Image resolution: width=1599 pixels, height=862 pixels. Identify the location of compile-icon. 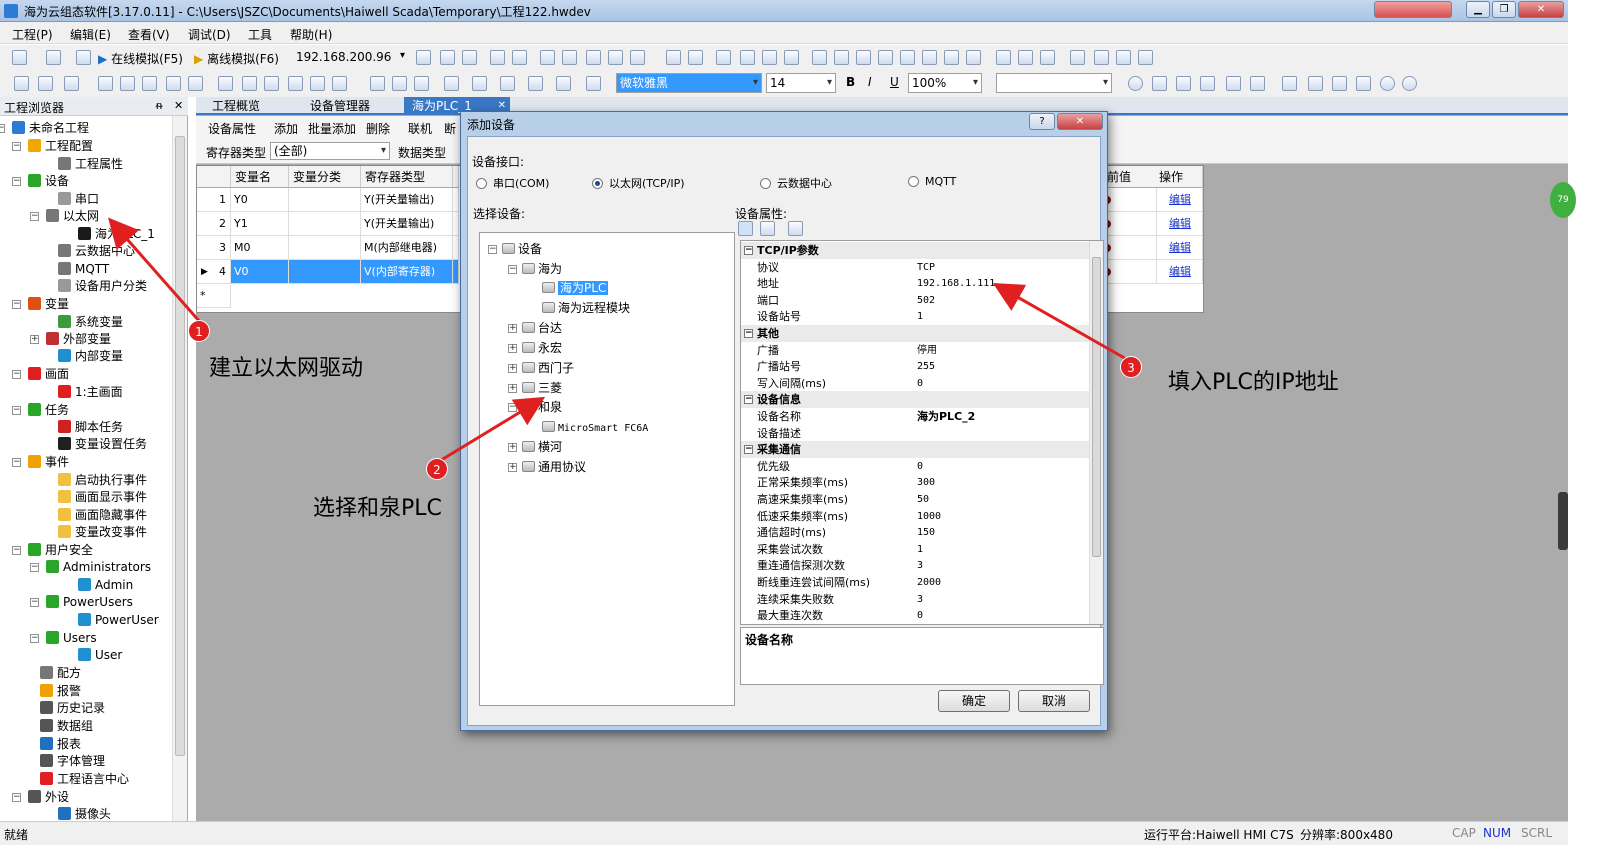
(469, 57).